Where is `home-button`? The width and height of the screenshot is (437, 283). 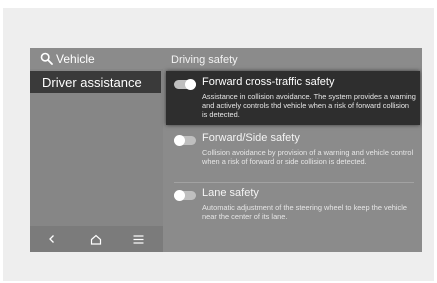 home-button is located at coordinates (96, 239).